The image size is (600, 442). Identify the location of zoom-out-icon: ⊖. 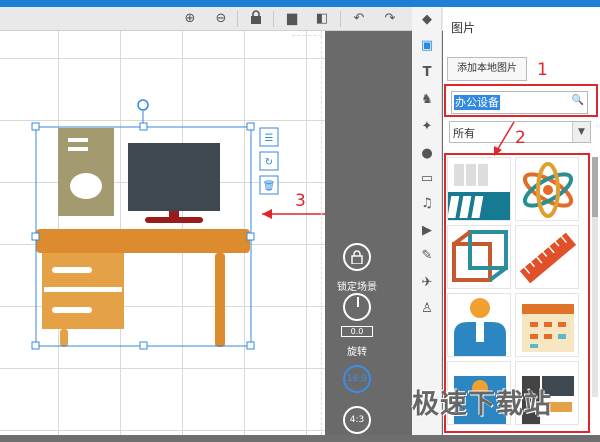
(221, 19).